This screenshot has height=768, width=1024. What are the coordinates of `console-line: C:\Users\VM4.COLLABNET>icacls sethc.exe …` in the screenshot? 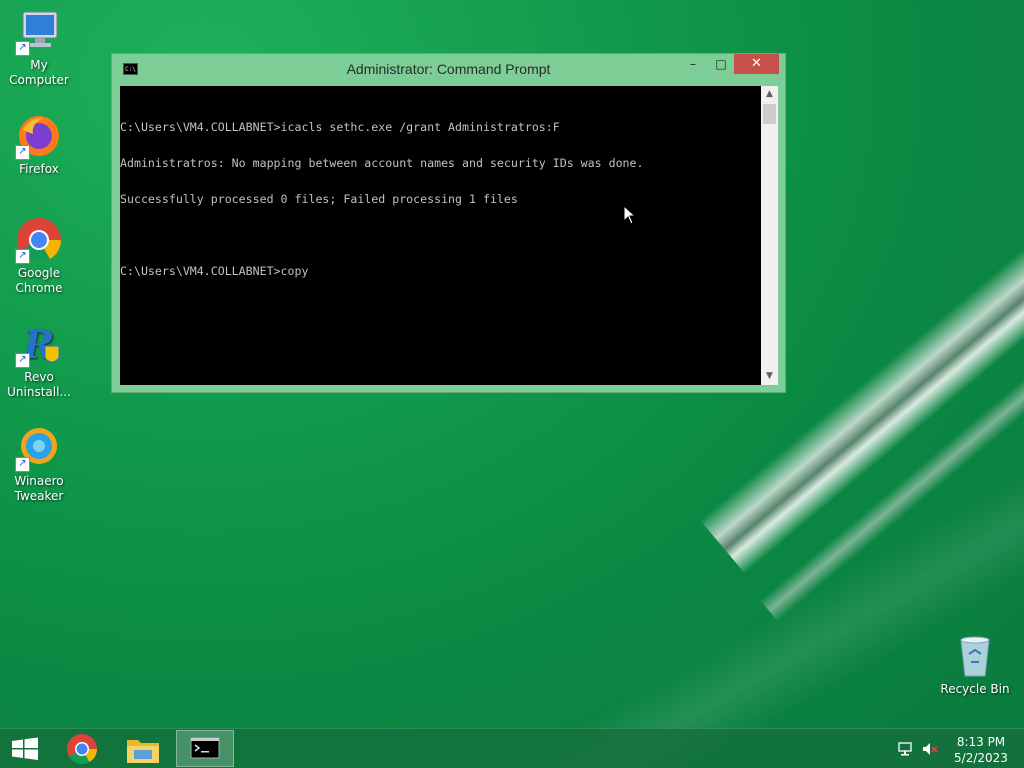 It's located at (340, 127).